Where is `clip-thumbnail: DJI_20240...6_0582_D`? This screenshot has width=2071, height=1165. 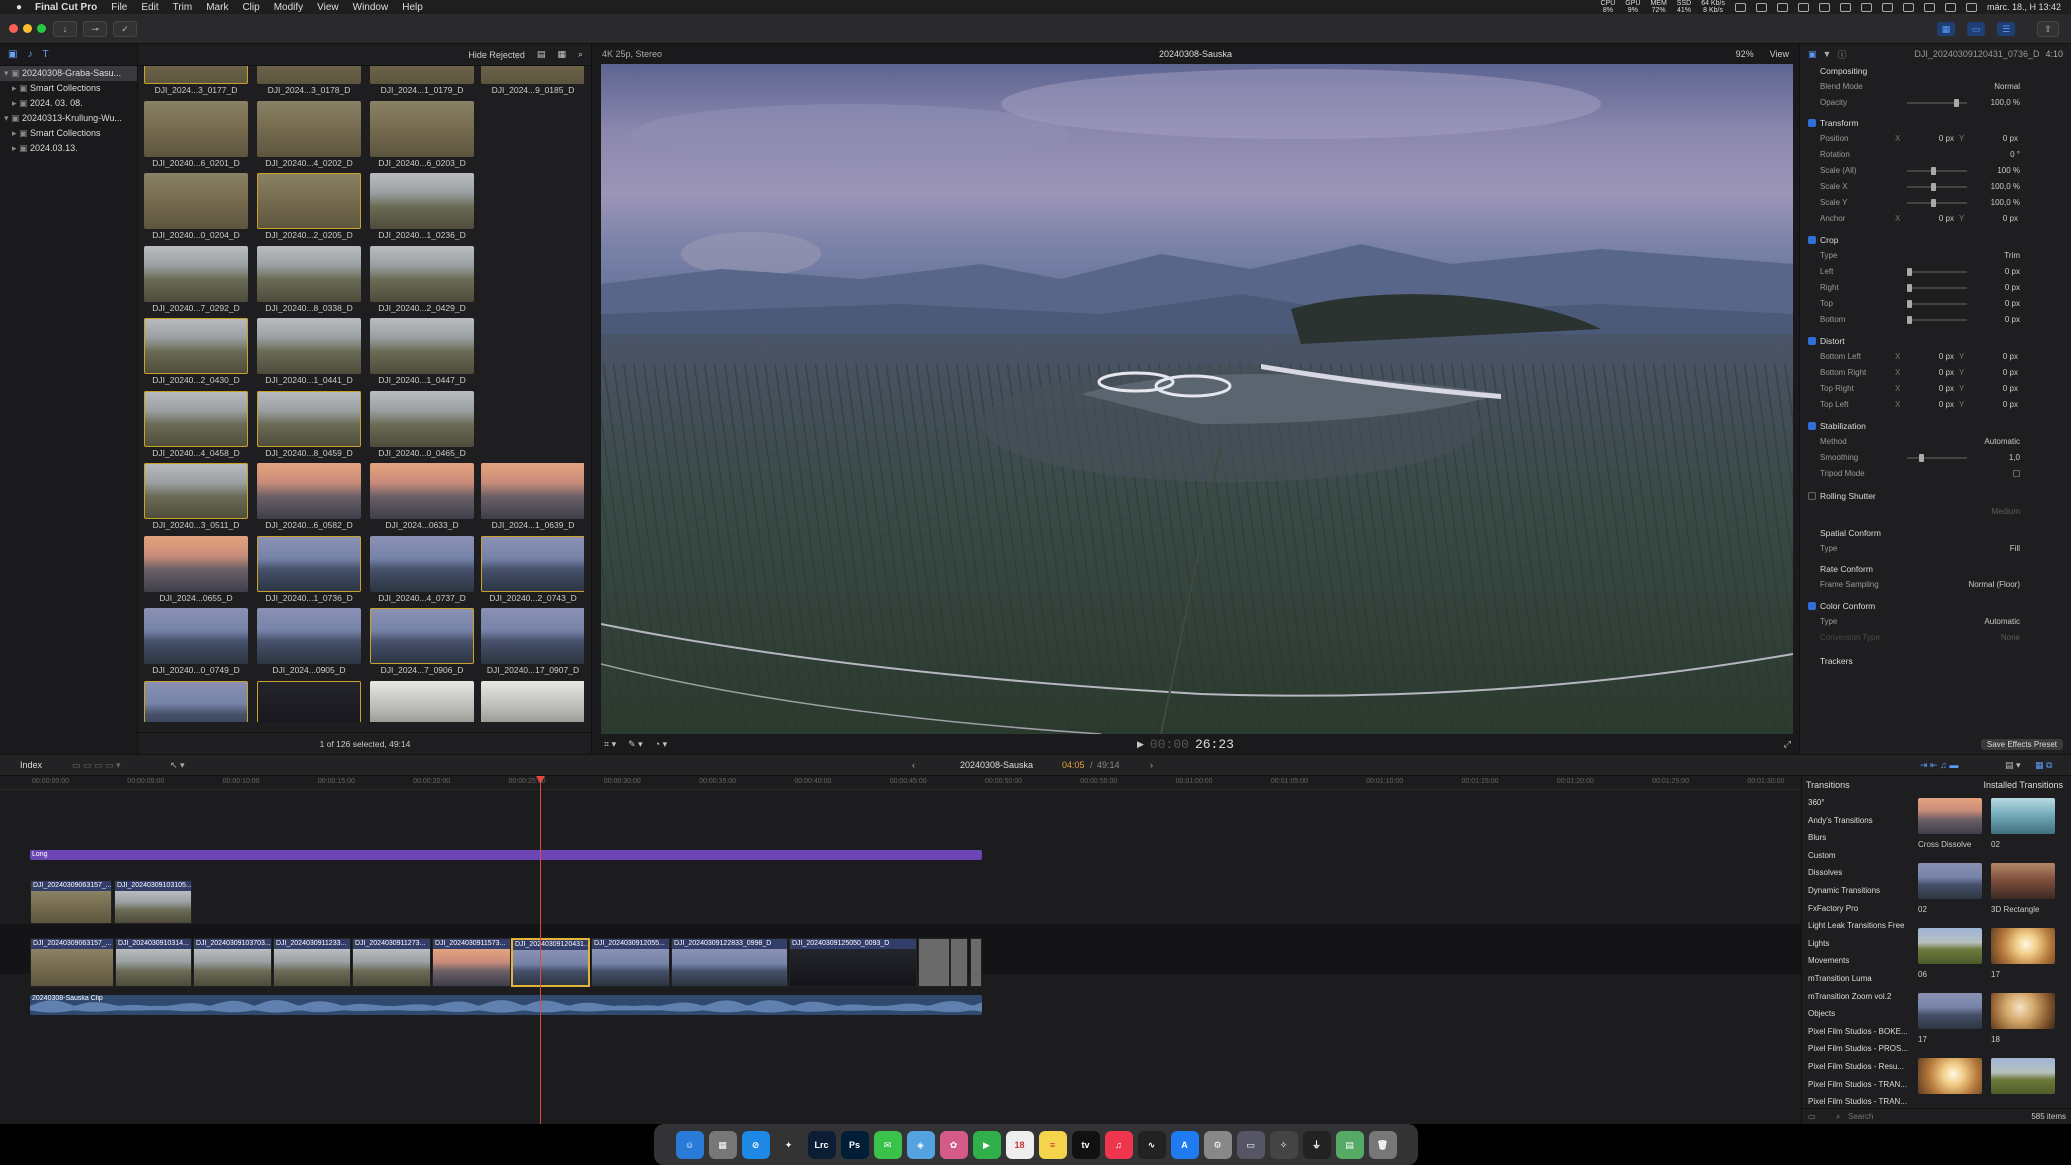
clip-thumbnail: DJI_20240...6_0582_D is located at coordinates (309, 497).